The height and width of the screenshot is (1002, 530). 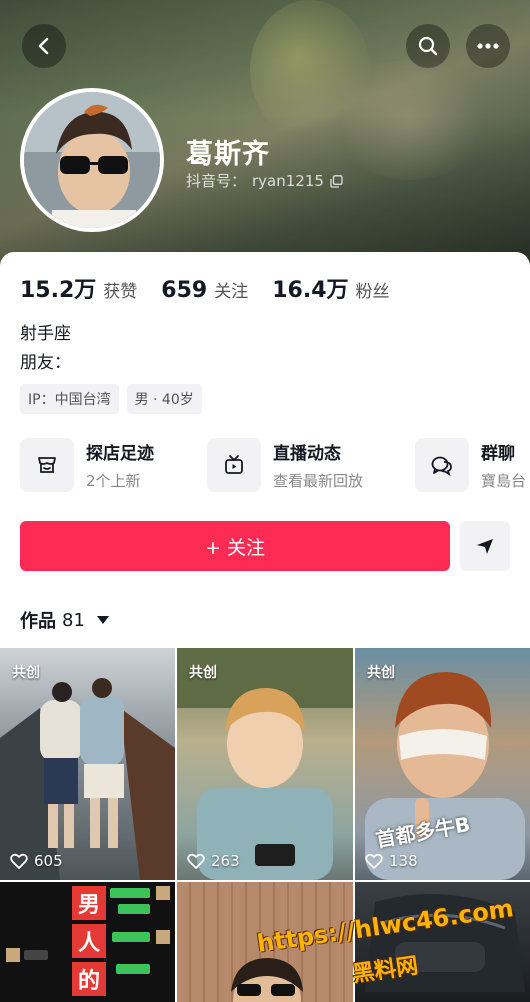 I want to click on stats-row: 15.2万 获赞 659 关注 16.4万 粉丝, so click(x=217, y=288).